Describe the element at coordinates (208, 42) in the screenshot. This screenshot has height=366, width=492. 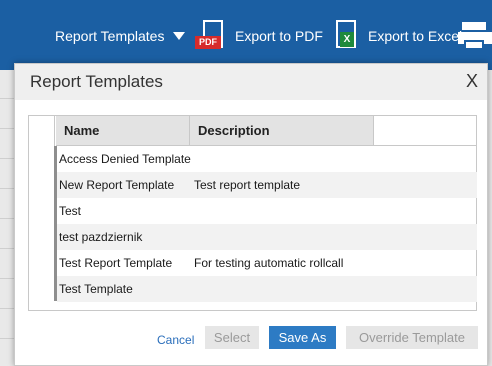
I see `pdf-badge: PDF` at that location.